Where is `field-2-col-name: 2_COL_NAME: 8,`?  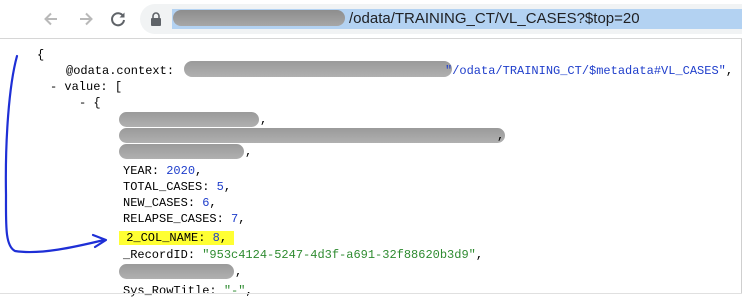 field-2-col-name: 2_COL_NAME: 8, is located at coordinates (177, 238).